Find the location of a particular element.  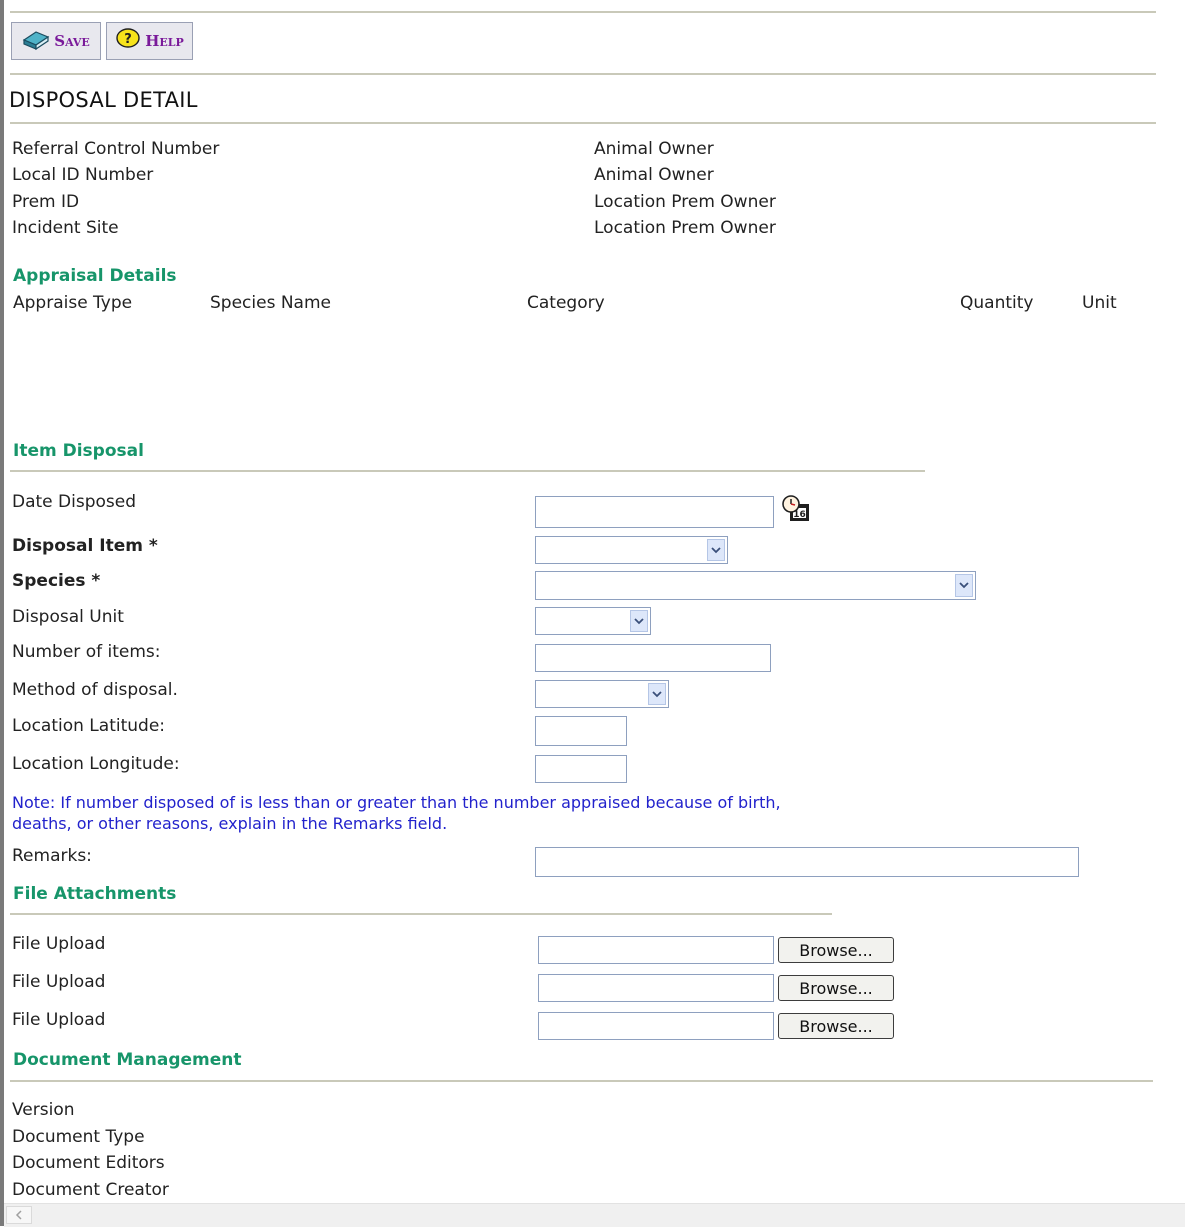

document-type-label: Document Type is located at coordinates (78, 1137).